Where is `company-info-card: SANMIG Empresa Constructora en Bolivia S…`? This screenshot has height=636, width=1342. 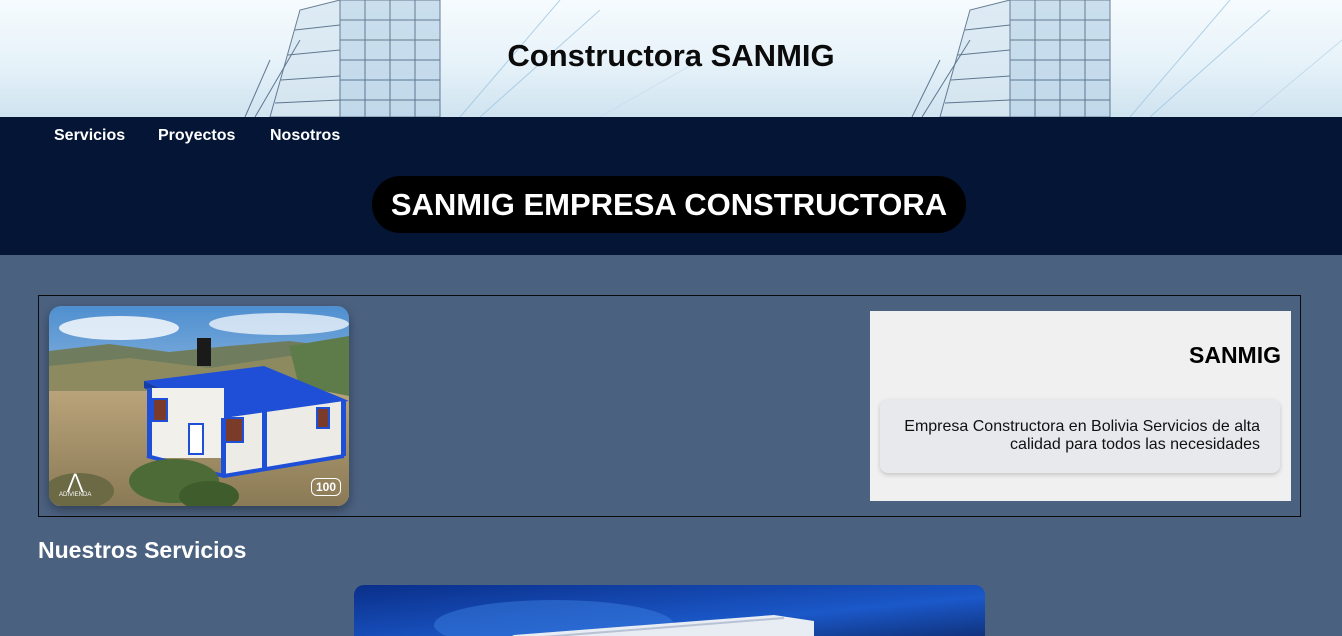
company-info-card: SANMIG Empresa Constructora en Bolivia S… is located at coordinates (1080, 406).